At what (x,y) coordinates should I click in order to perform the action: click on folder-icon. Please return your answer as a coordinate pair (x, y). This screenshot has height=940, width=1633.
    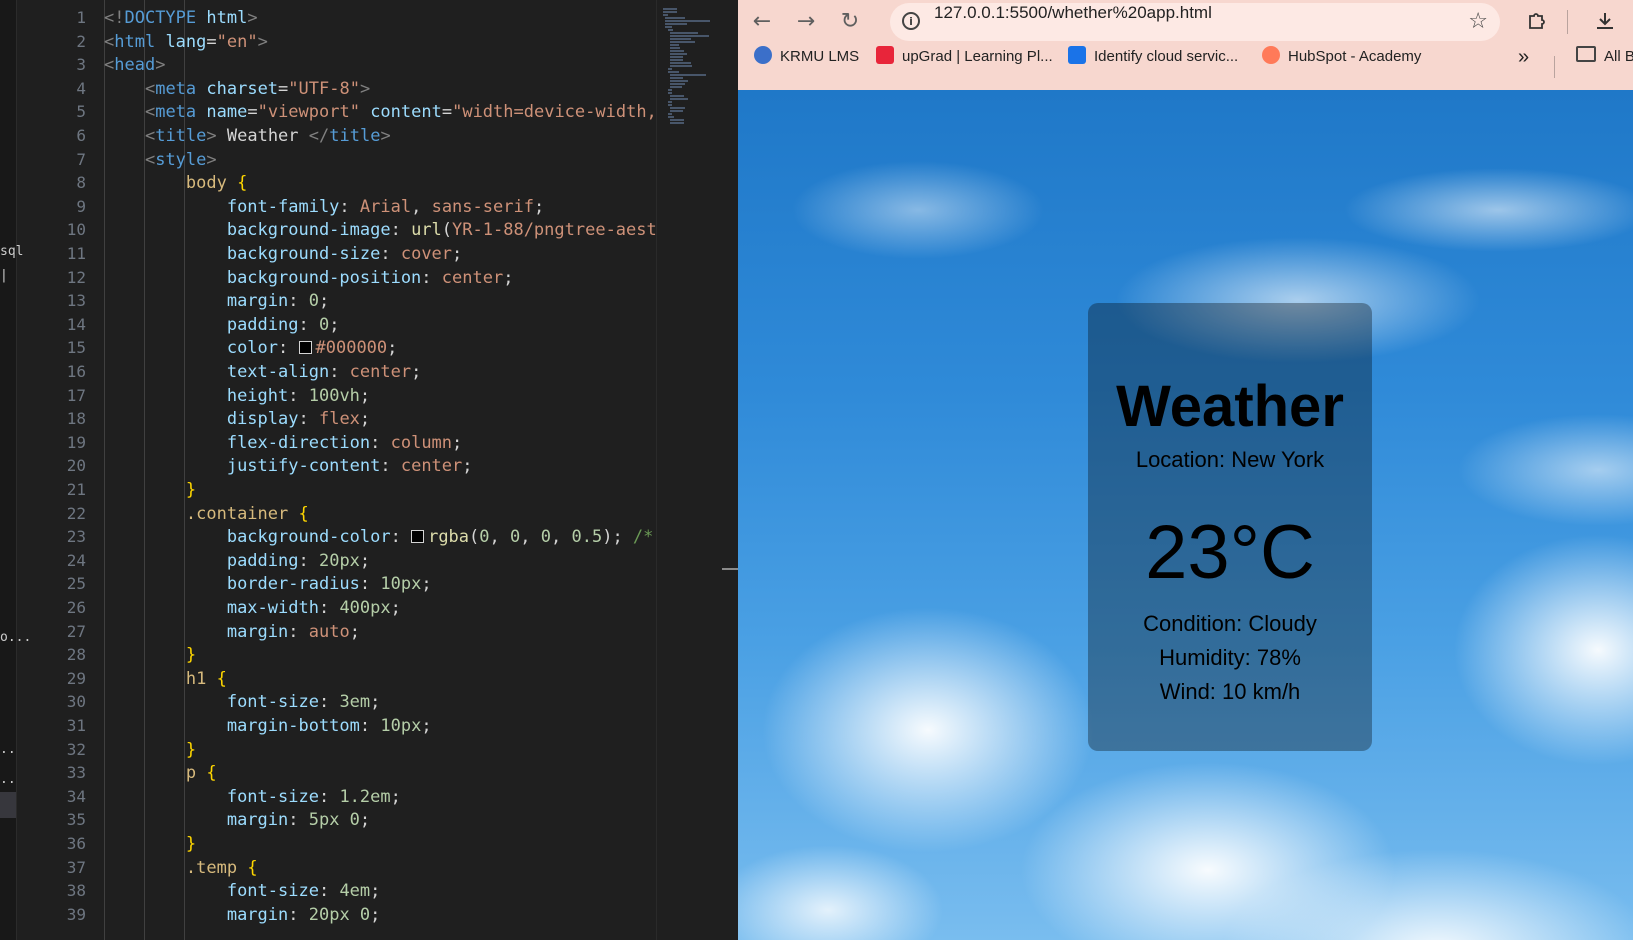
    Looking at the image, I should click on (1586, 54).